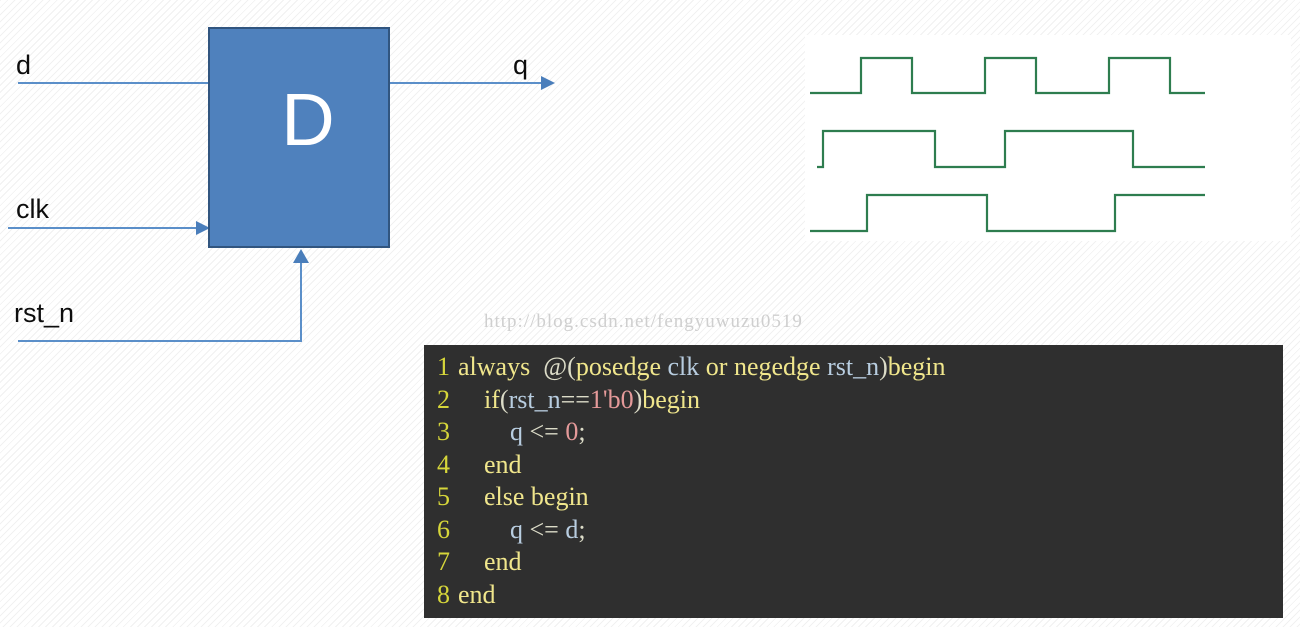 This screenshot has width=1300, height=627. What do you see at coordinates (1007, 75) in the screenshot?
I see `waveform-trace-clk` at bounding box center [1007, 75].